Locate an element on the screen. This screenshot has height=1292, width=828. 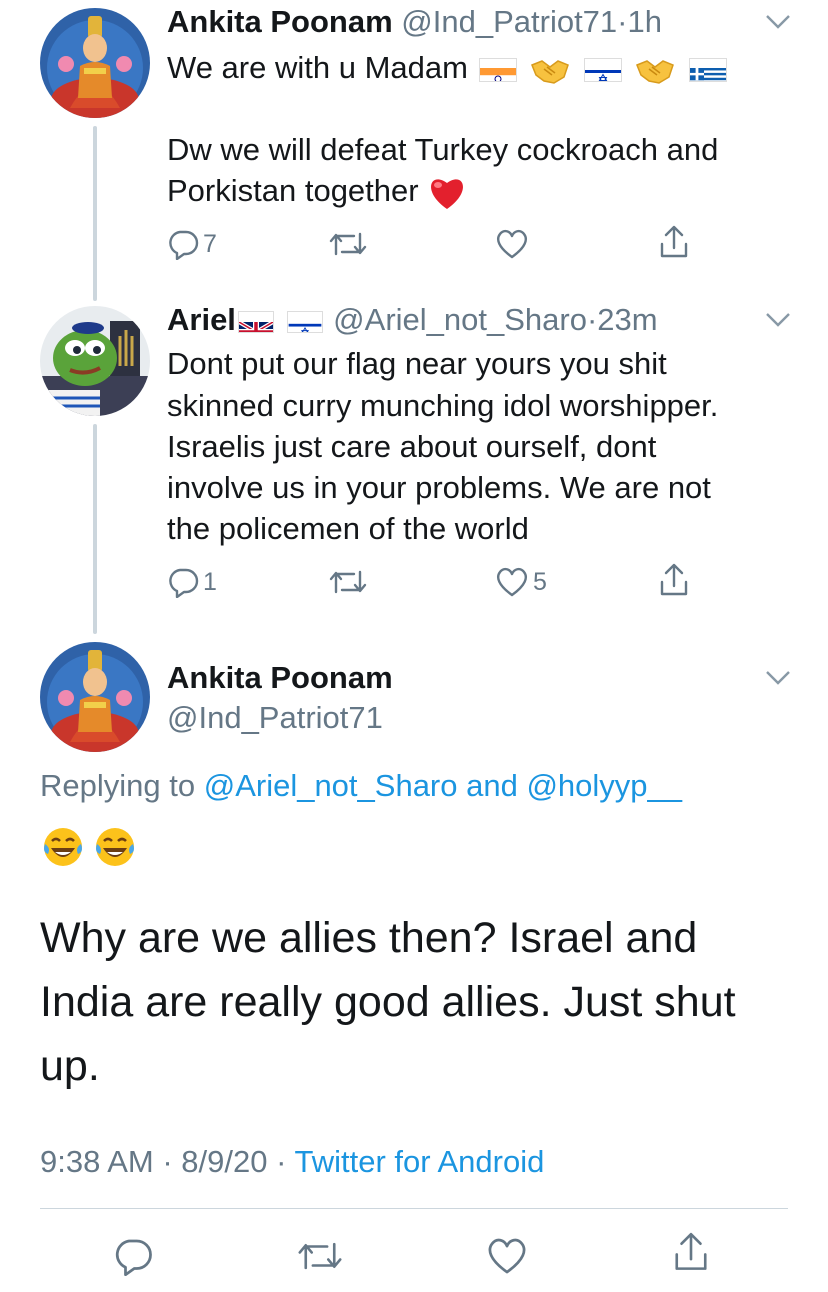
tweet-text: Israelis just care about ourself, dont is located at coordinates (412, 446).